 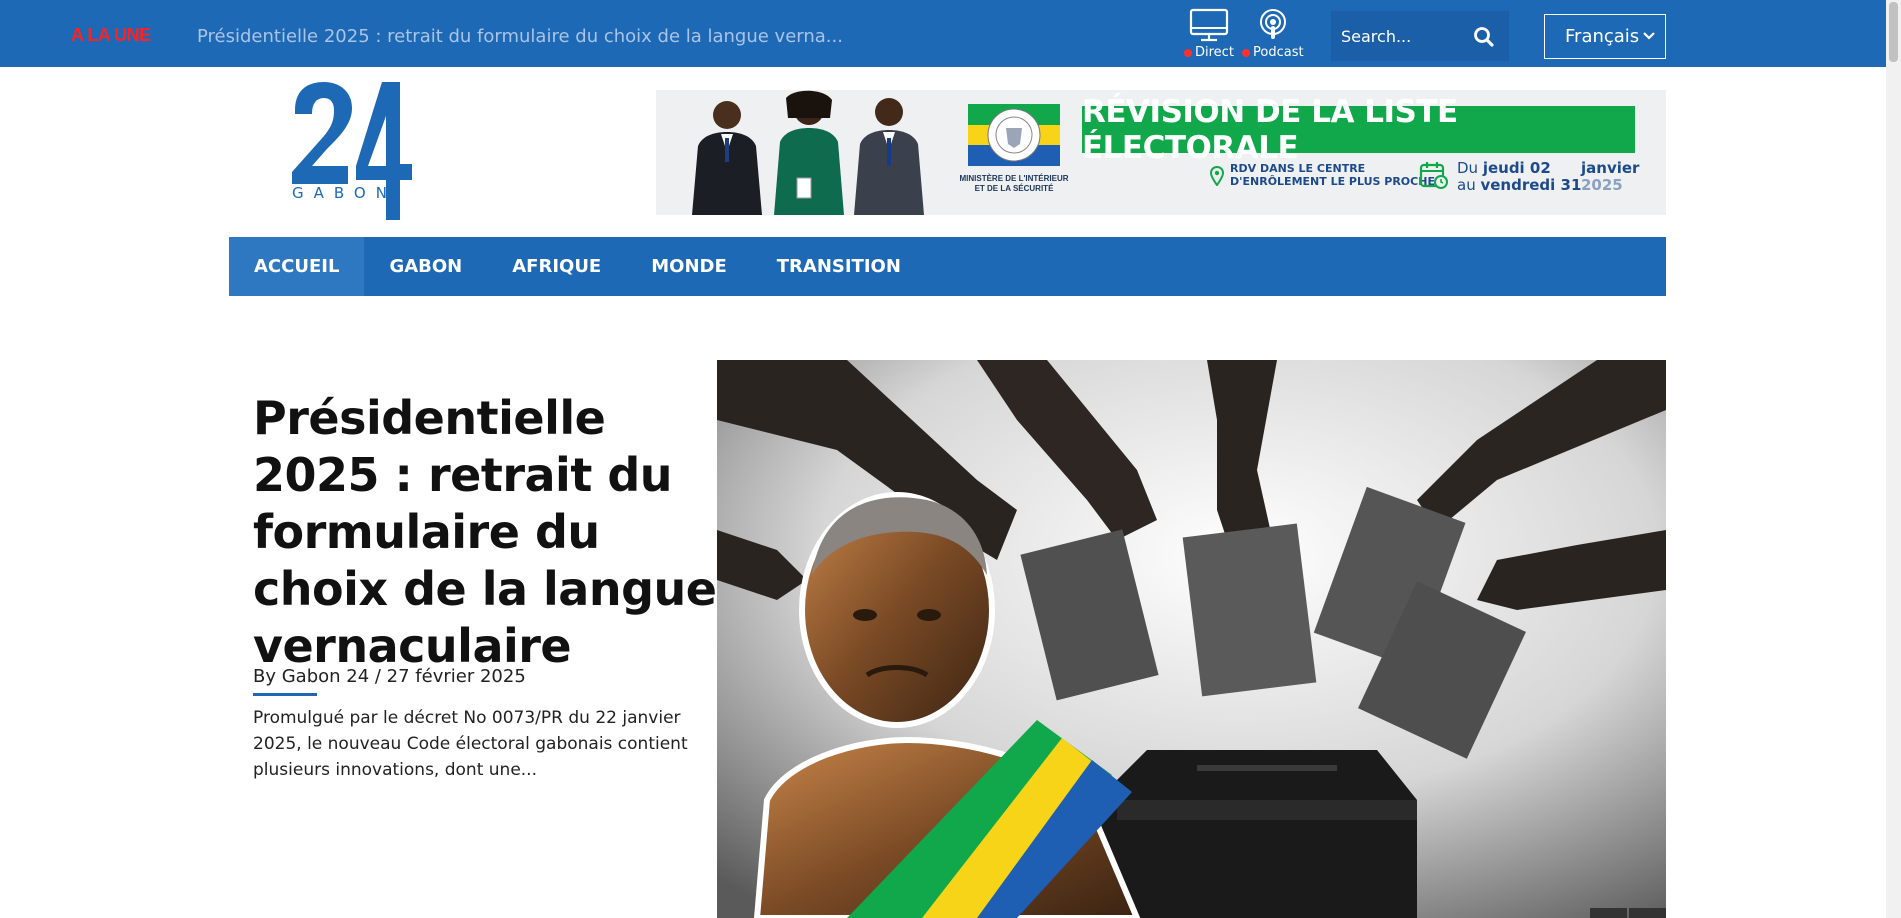 What do you see at coordinates (1647, 913) in the screenshot?
I see `slider-next-button` at bounding box center [1647, 913].